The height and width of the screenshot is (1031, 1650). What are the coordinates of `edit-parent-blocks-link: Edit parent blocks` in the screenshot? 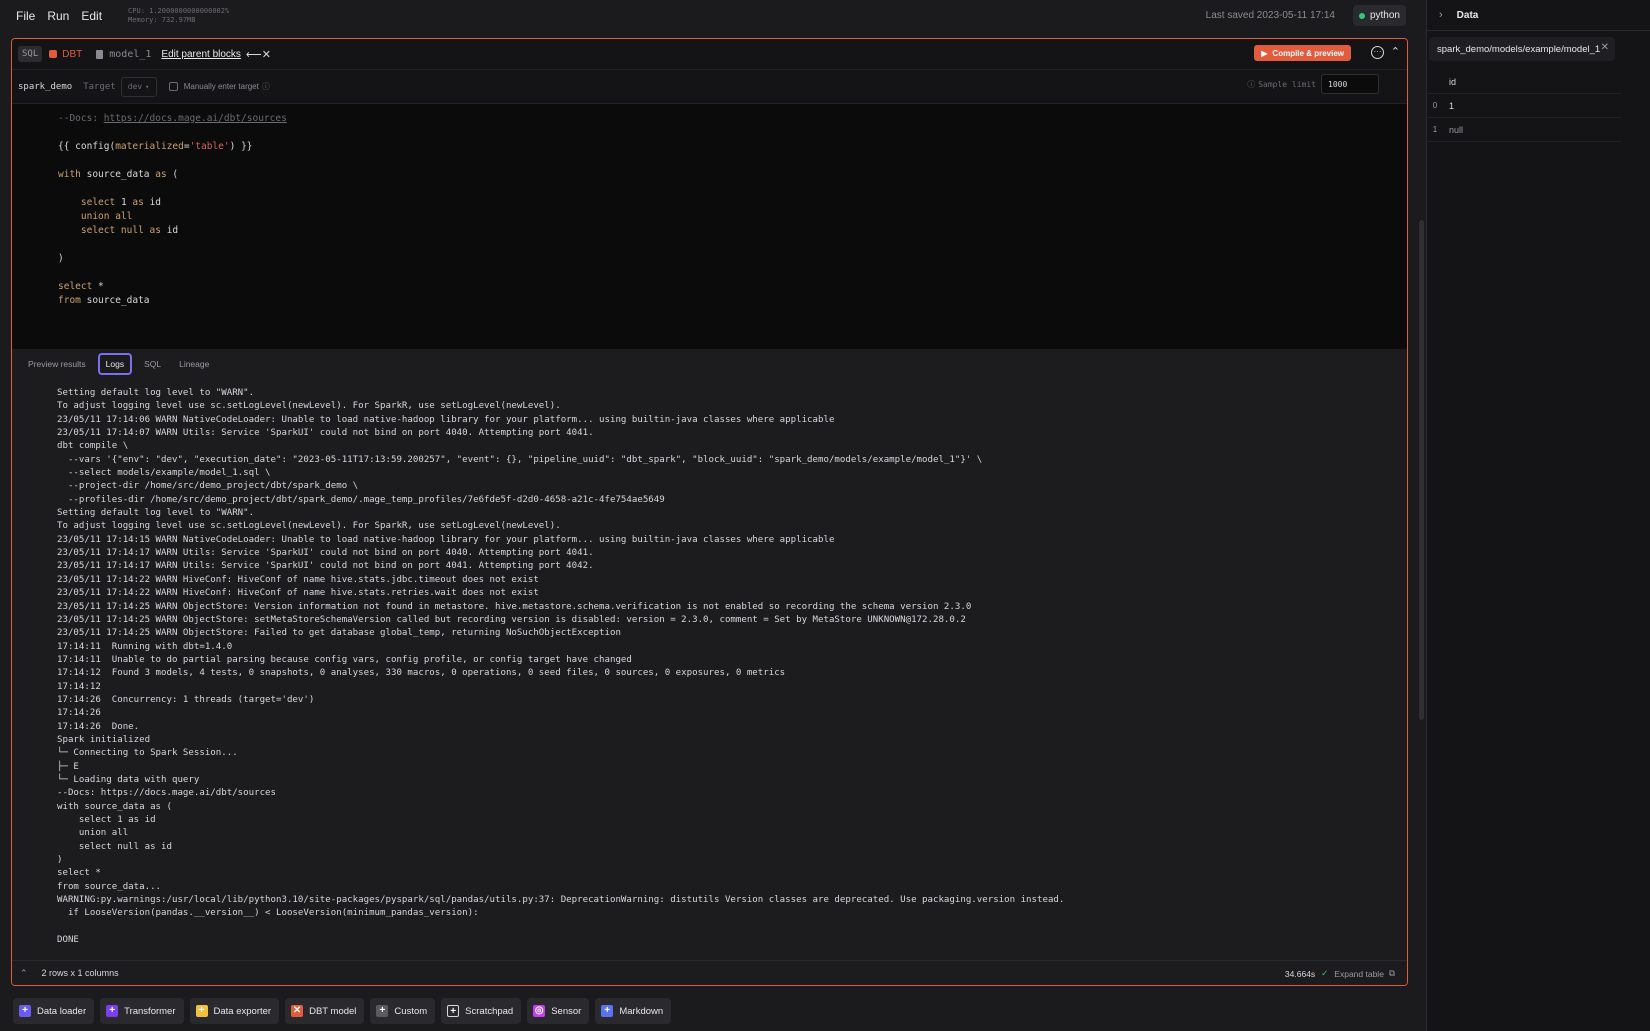 It's located at (201, 54).